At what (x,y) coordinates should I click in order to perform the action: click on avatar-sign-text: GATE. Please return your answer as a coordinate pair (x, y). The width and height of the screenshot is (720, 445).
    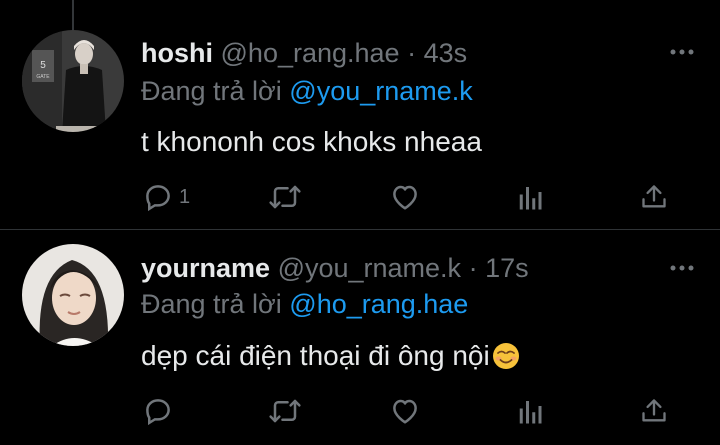
    Looking at the image, I should click on (43, 77).